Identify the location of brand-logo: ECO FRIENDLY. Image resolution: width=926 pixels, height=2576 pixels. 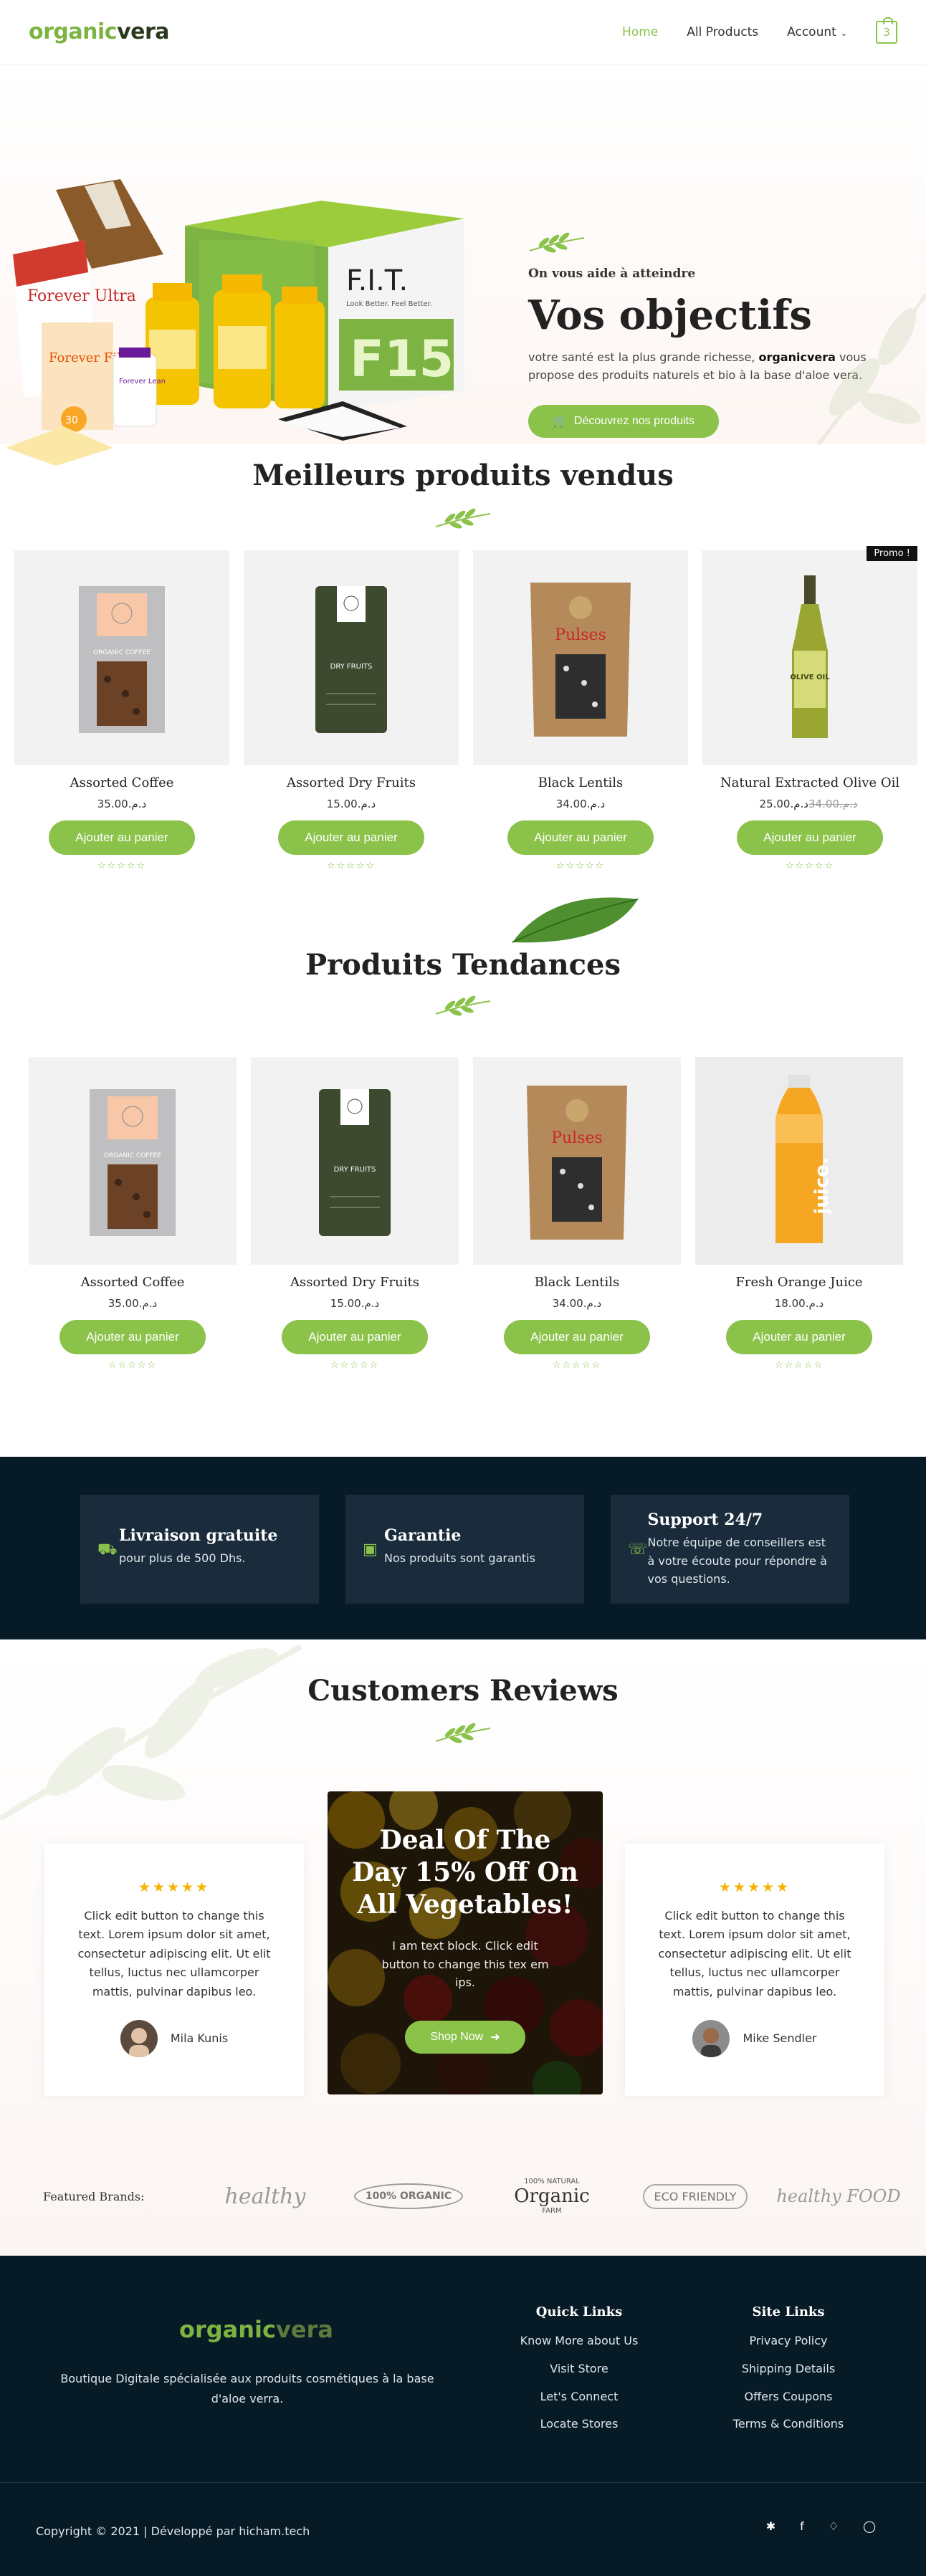
(695, 2196).